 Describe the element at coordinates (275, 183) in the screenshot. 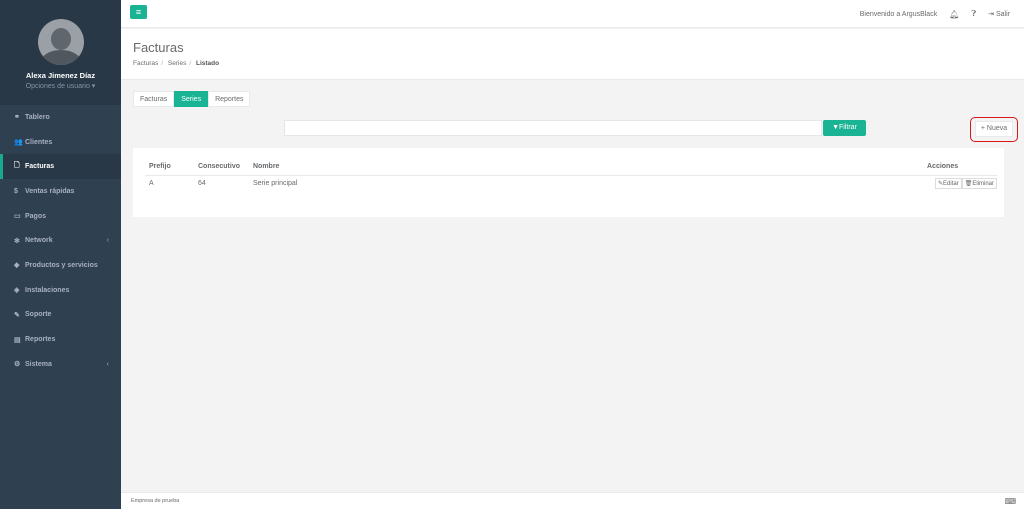

I see `cell-nombre: Serie principal` at that location.